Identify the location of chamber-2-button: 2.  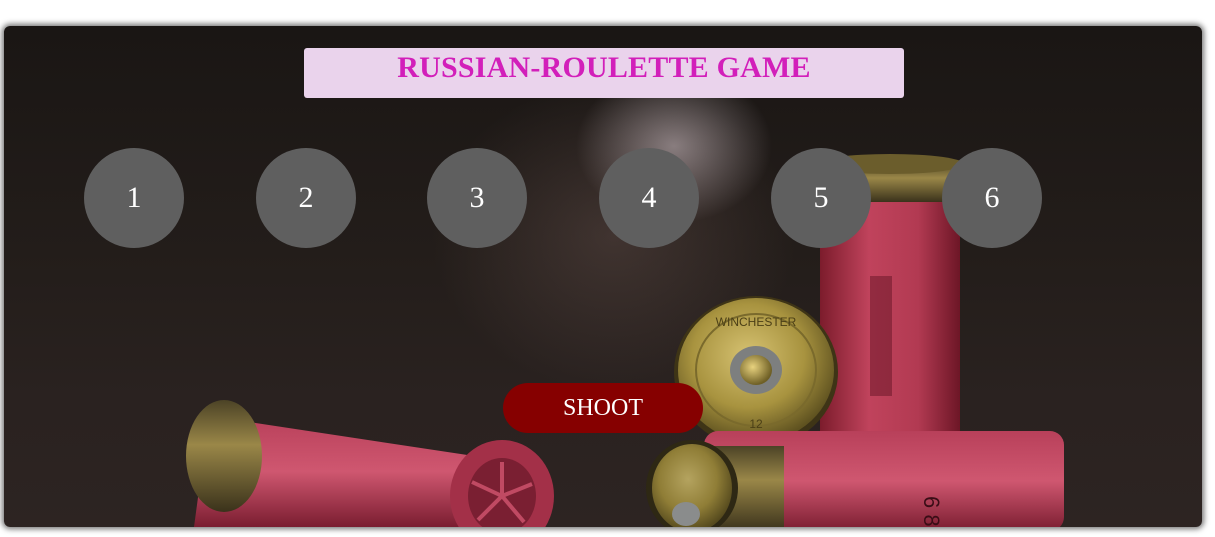
(306, 198).